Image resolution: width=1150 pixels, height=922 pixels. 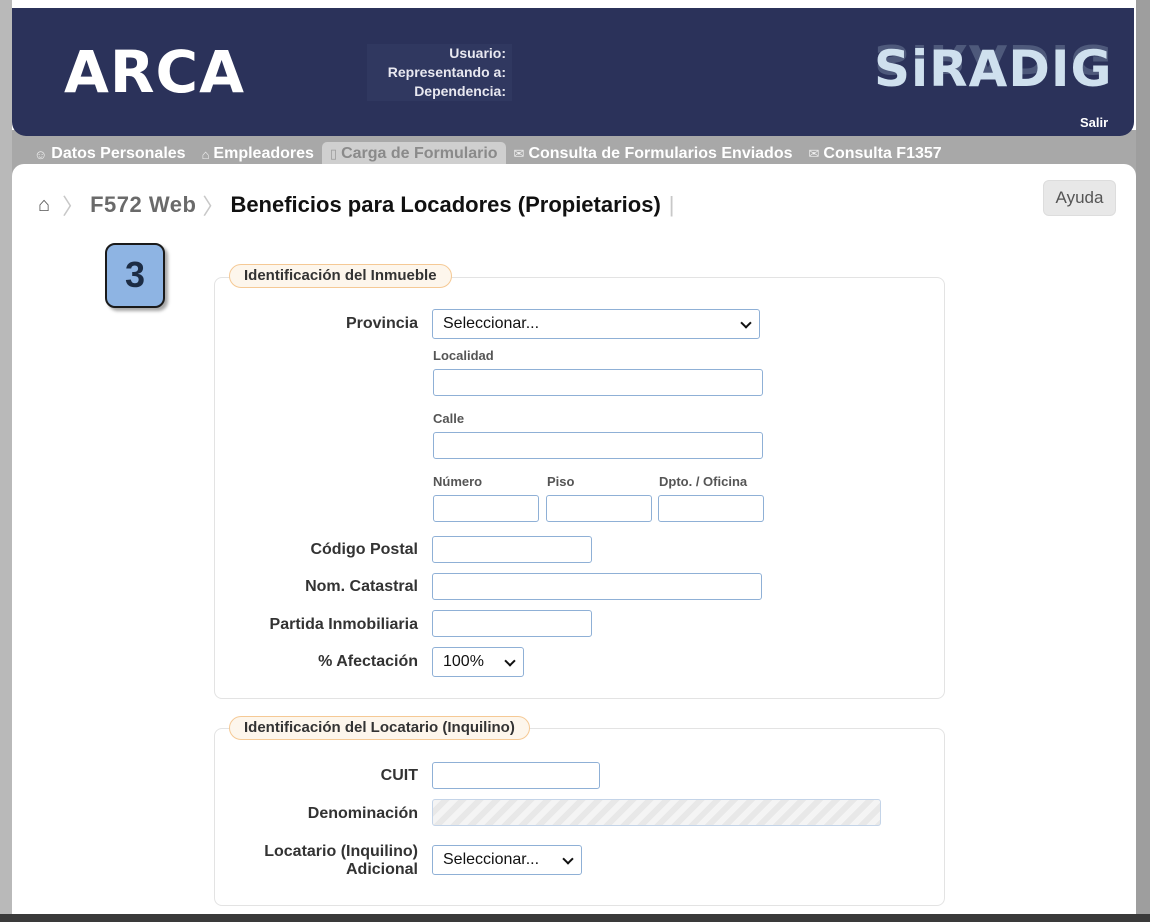 What do you see at coordinates (41, 154) in the screenshot?
I see `person-icon: ☺` at bounding box center [41, 154].